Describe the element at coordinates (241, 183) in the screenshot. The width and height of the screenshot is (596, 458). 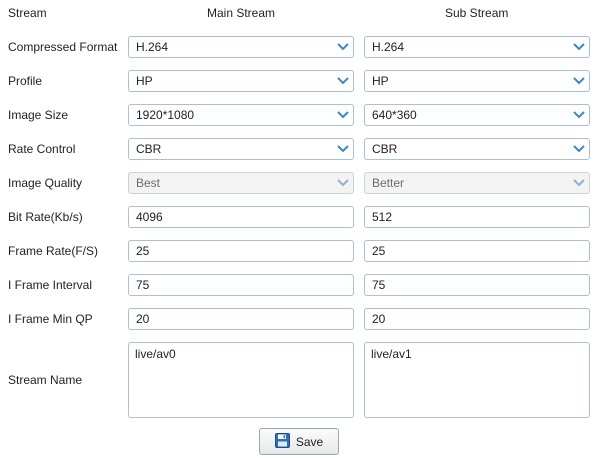
I see `main-image-quality-select: Best` at that location.